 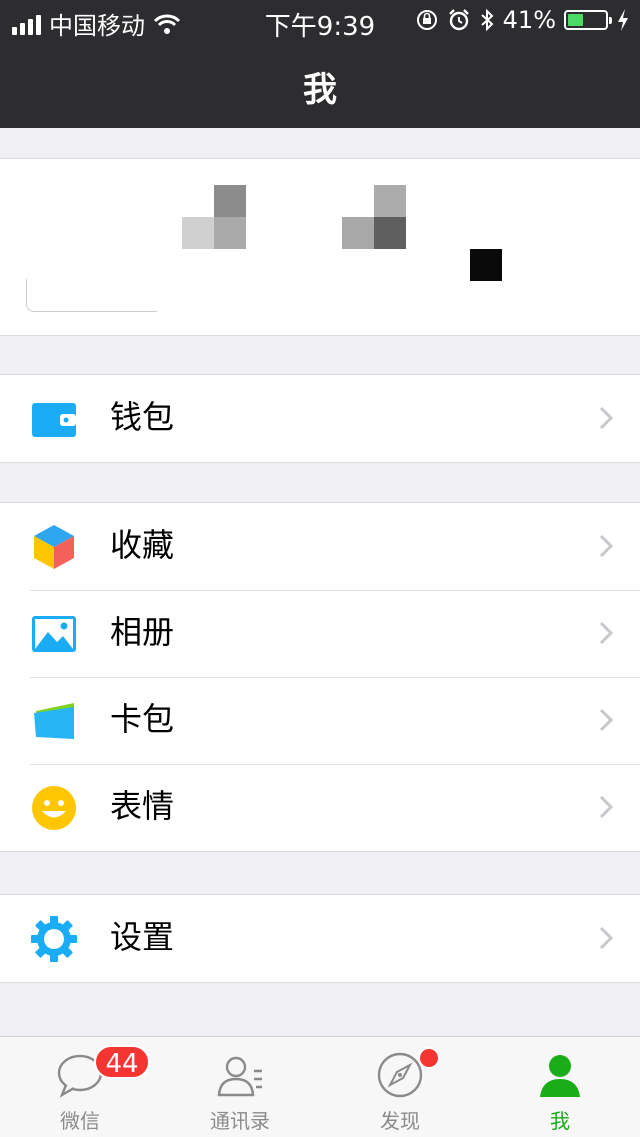 What do you see at coordinates (240, 1121) in the screenshot?
I see `tab-label: 通讯录` at bounding box center [240, 1121].